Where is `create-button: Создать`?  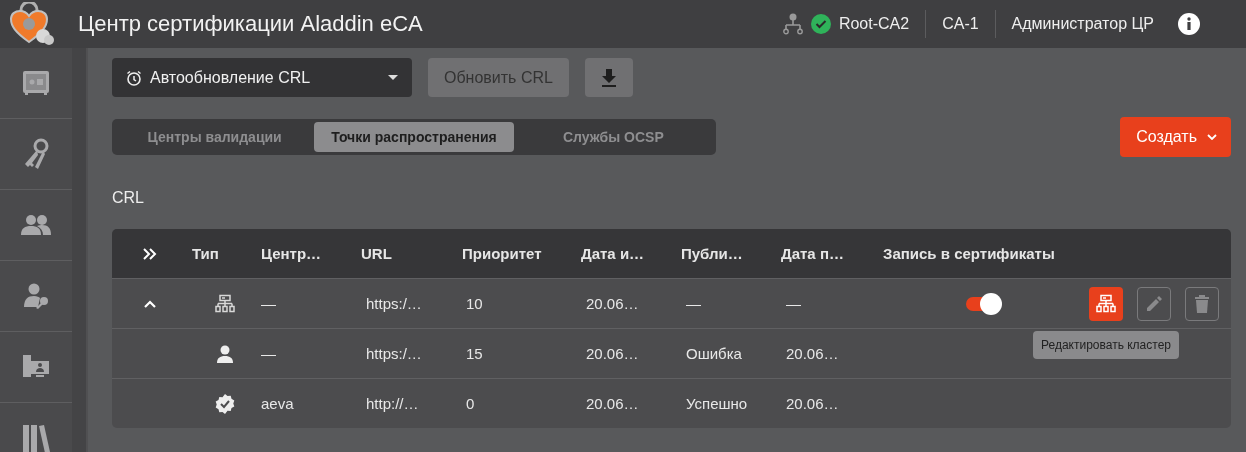 create-button: Создать is located at coordinates (1175, 137).